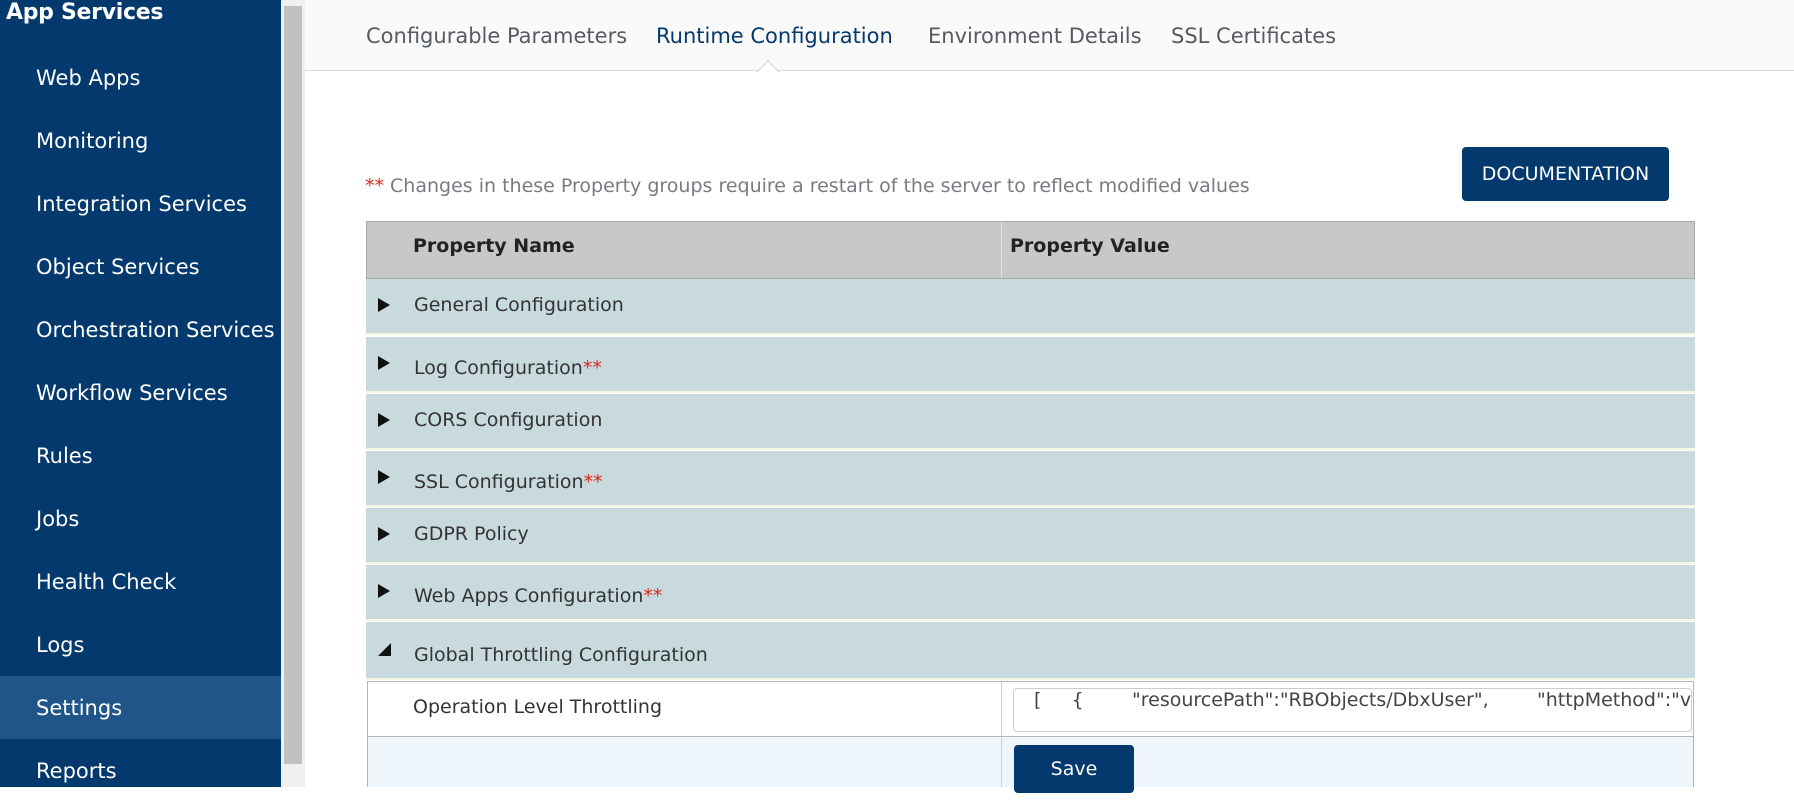 The width and height of the screenshot is (1794, 802). Describe the element at coordinates (768, 67) in the screenshot. I see `active-tab-indicator-inner` at that location.